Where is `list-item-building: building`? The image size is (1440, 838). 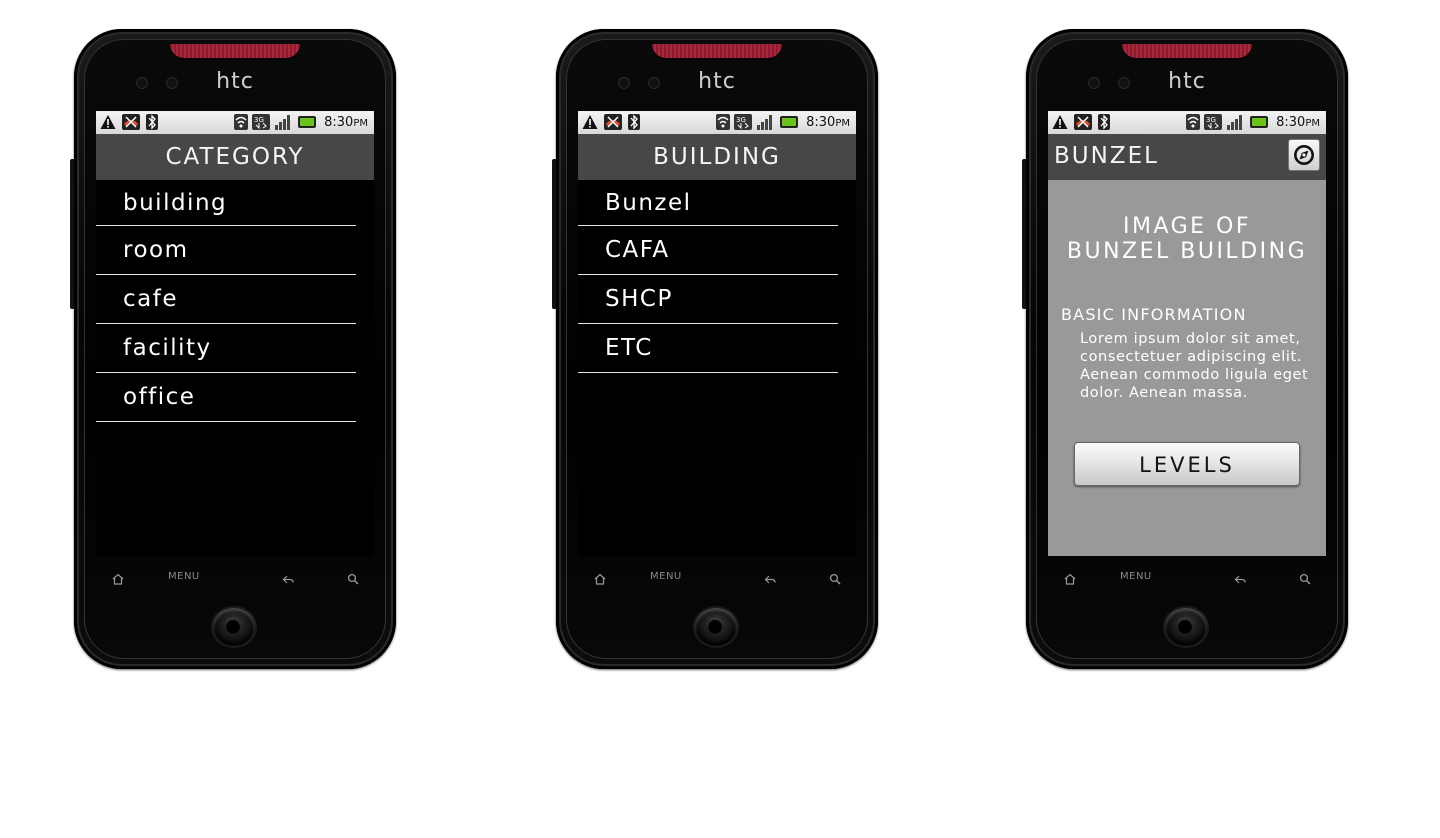 list-item-building: building is located at coordinates (226, 203).